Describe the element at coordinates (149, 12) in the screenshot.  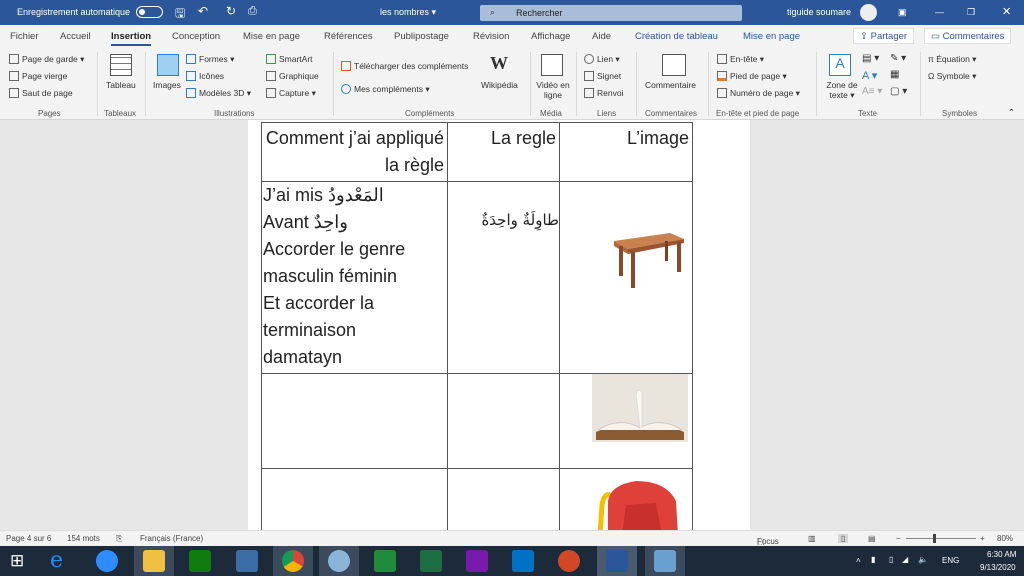
I see `autosave-toggle` at that location.